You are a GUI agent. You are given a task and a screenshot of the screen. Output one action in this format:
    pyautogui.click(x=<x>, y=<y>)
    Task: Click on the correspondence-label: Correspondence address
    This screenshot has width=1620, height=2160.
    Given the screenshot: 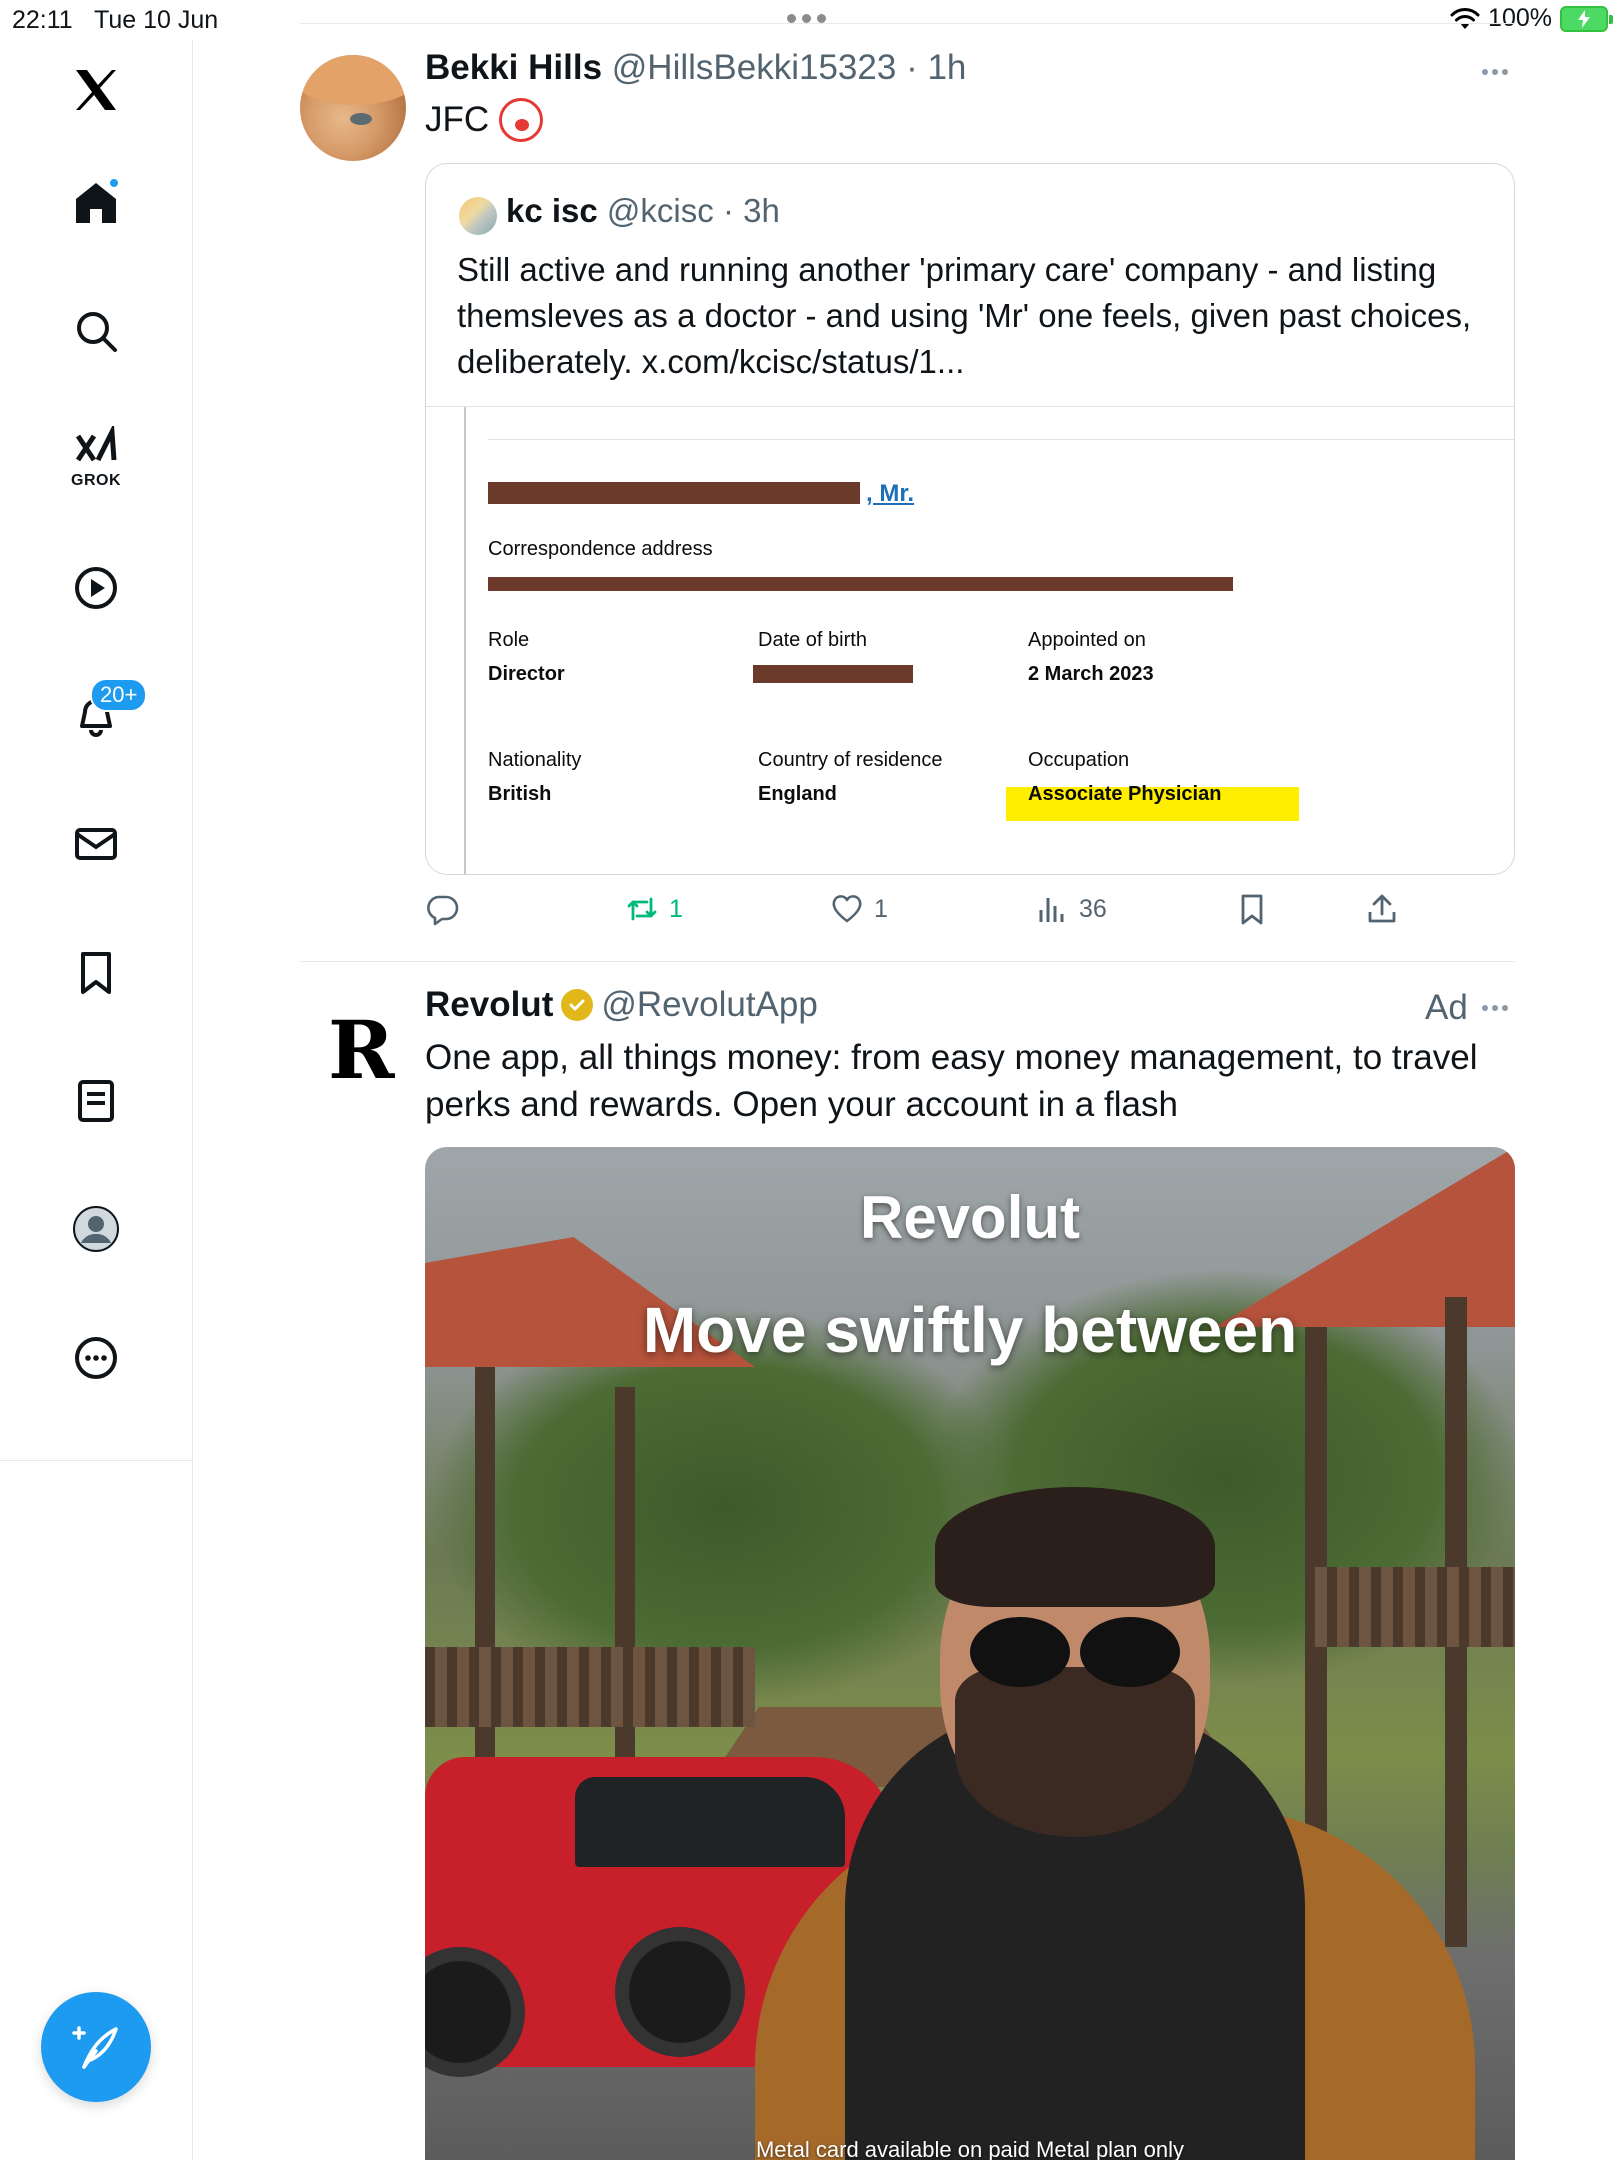 What is the action you would take?
    pyautogui.click(x=600, y=549)
    